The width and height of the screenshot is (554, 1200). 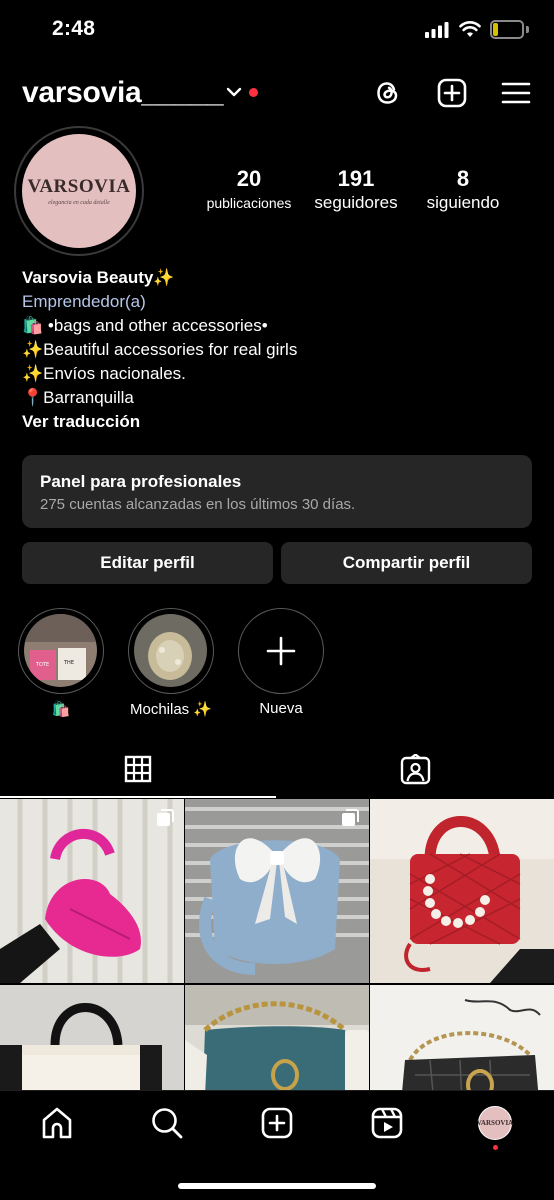 I want to click on bio-name: Varsovia Beauty✨, so click(x=98, y=277).